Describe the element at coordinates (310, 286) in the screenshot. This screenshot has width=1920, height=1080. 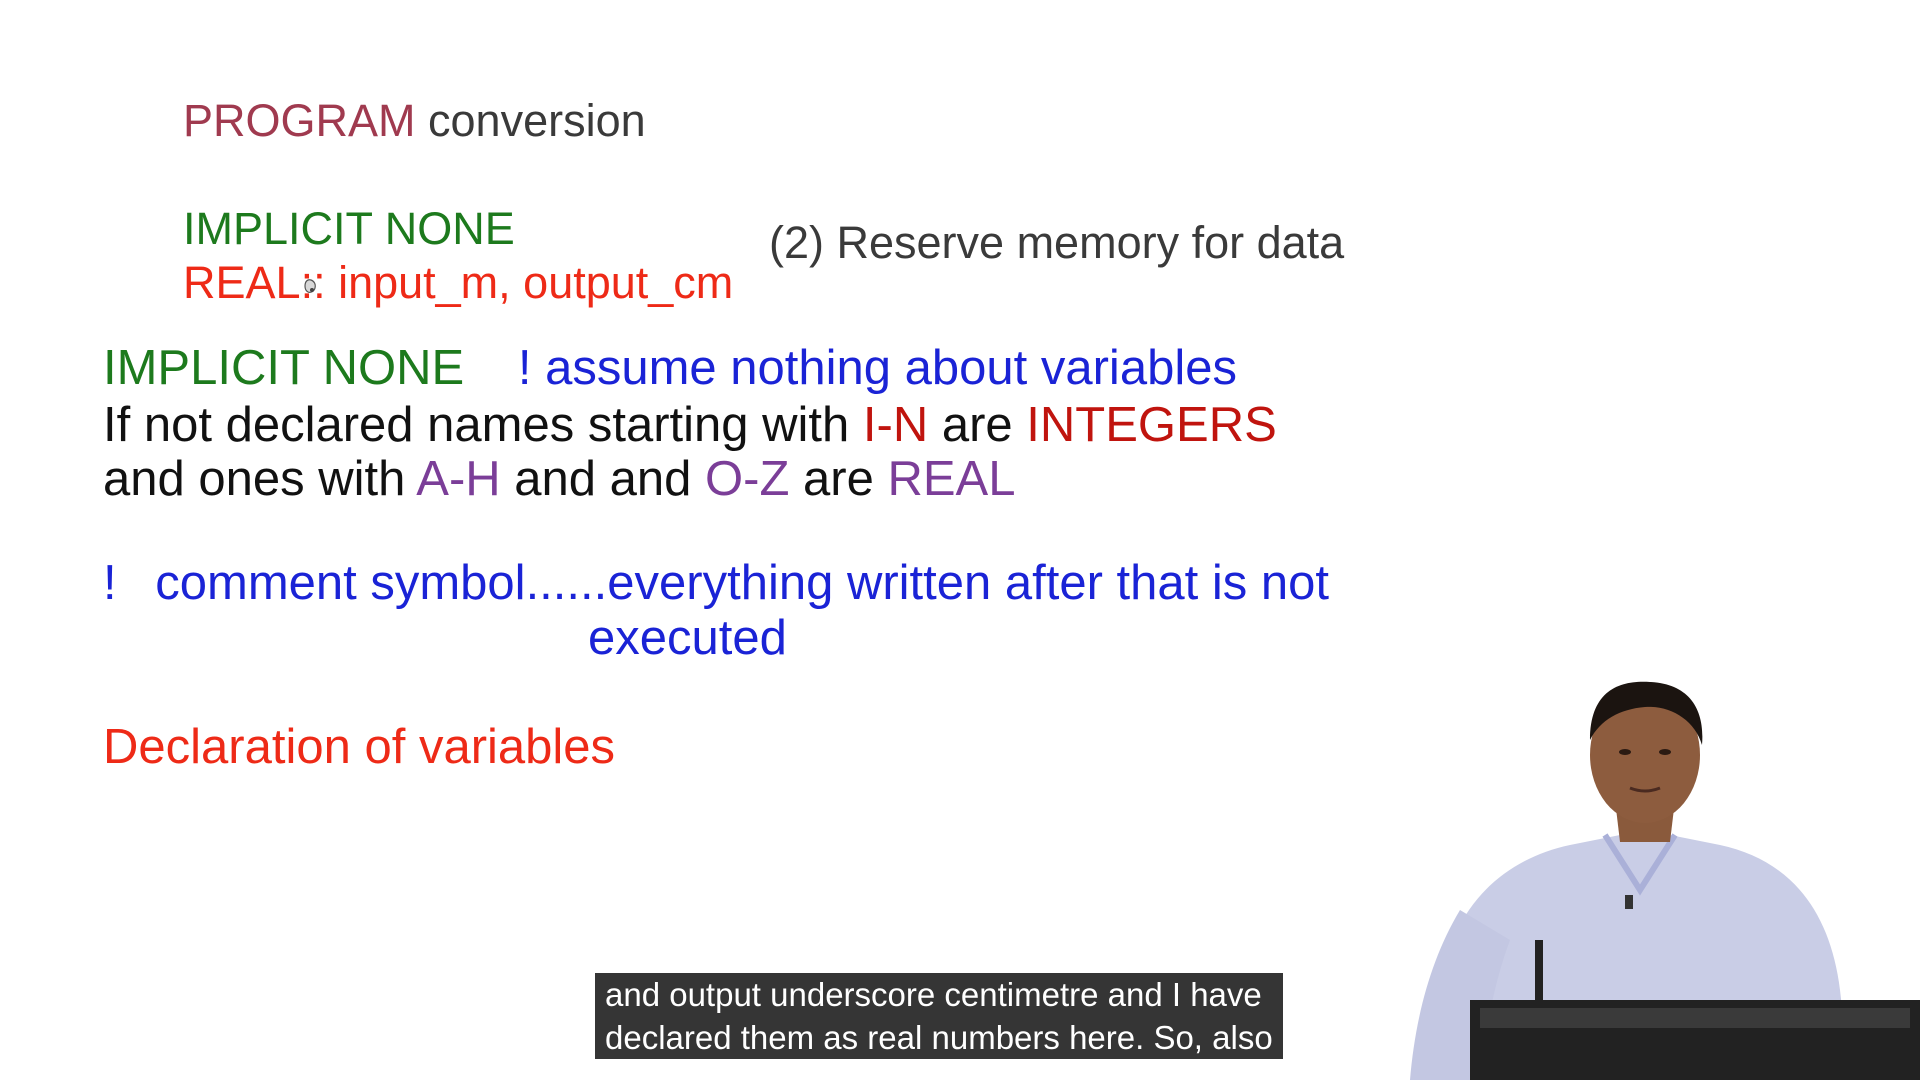
I see `mouse-cursor-icon` at that location.